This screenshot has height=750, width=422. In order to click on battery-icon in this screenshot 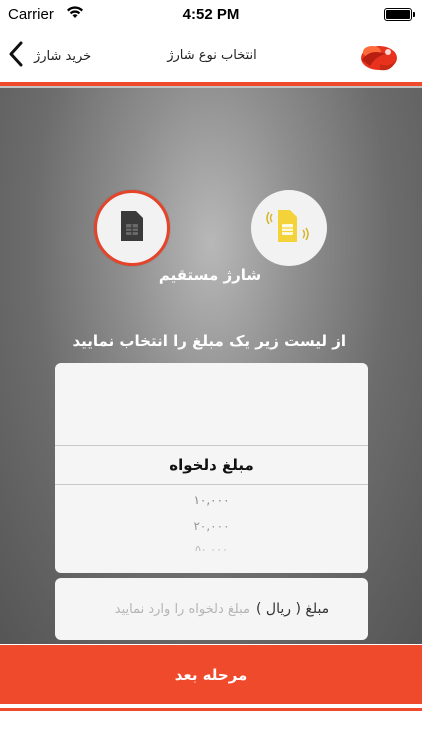, I will do `click(399, 14)`.